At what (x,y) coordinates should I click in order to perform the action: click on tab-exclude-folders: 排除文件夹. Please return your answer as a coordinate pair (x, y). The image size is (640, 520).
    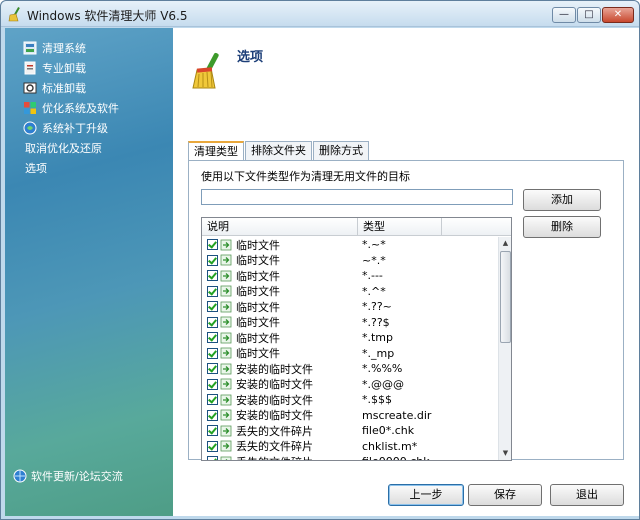
    Looking at the image, I should click on (278, 150).